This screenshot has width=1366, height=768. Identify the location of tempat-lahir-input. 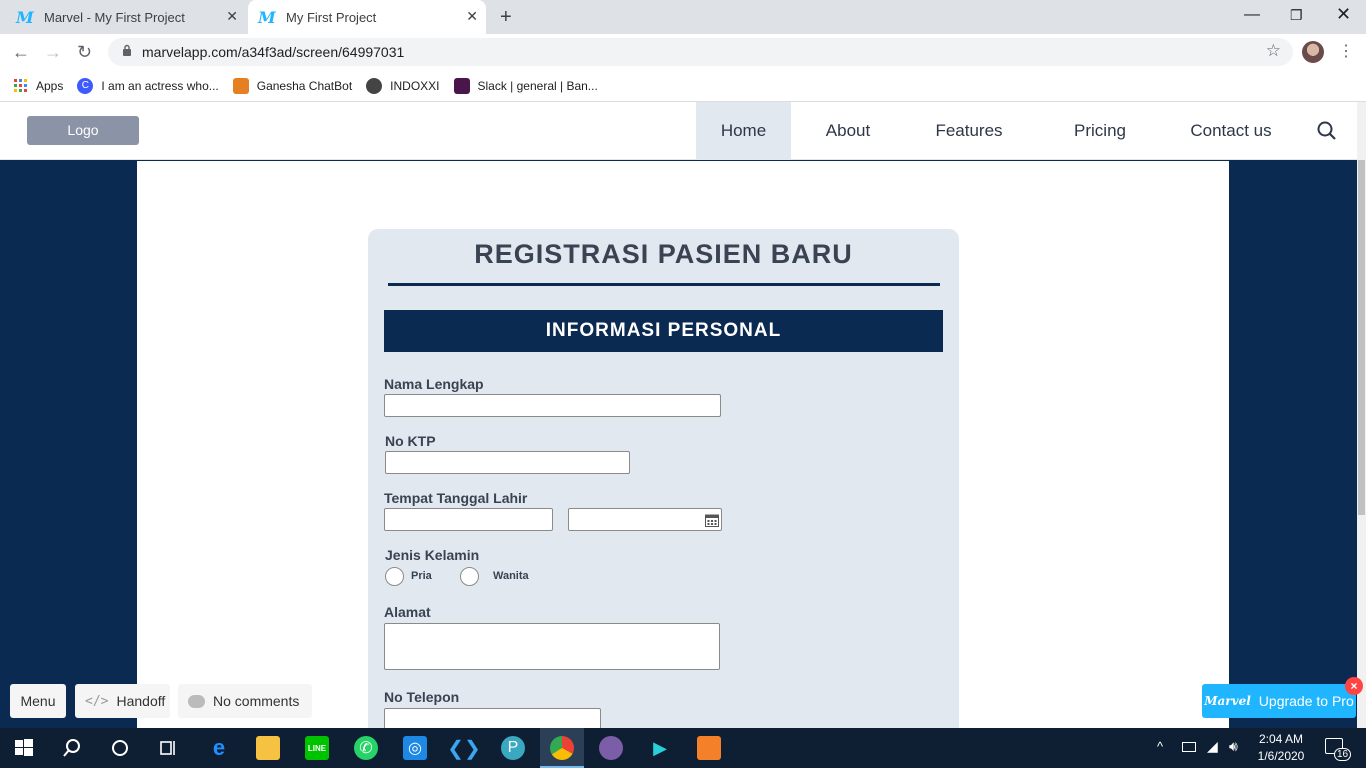
(468, 519).